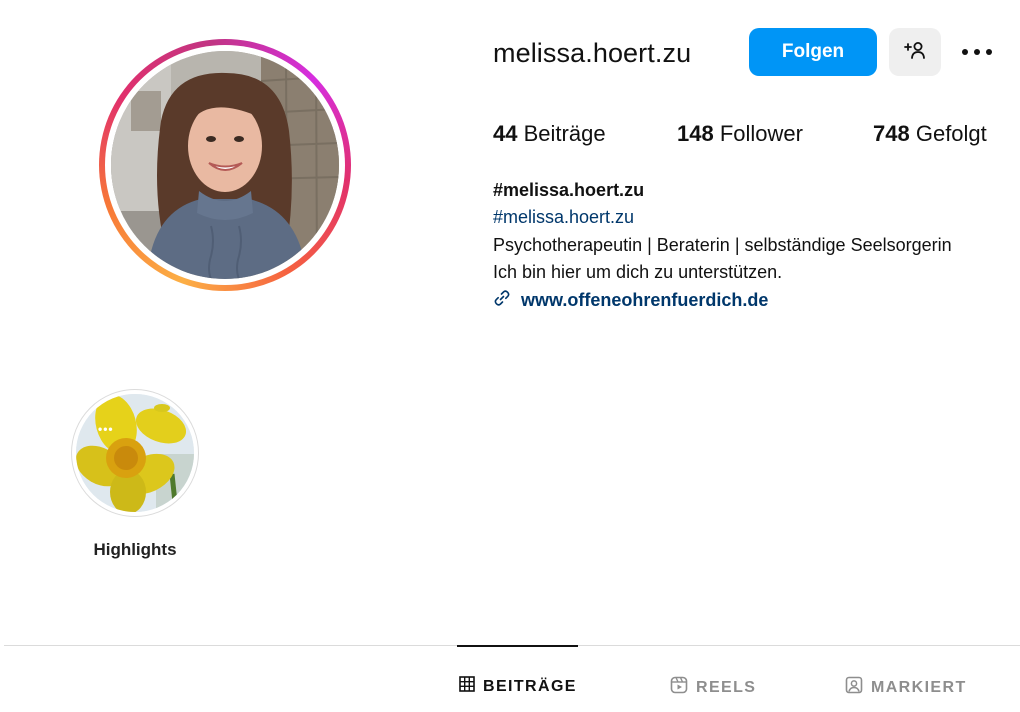 The width and height of the screenshot is (1020, 712). Describe the element at coordinates (564, 133) in the screenshot. I see `posts-label: Beiträge` at that location.